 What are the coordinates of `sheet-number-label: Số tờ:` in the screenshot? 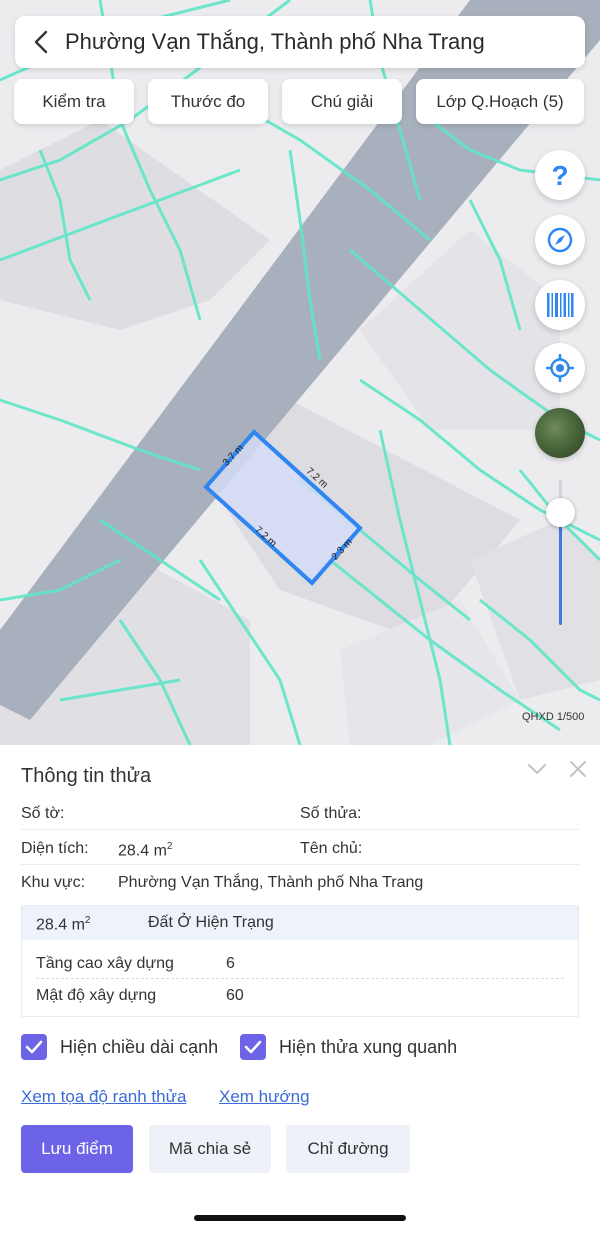 It's located at (43, 813).